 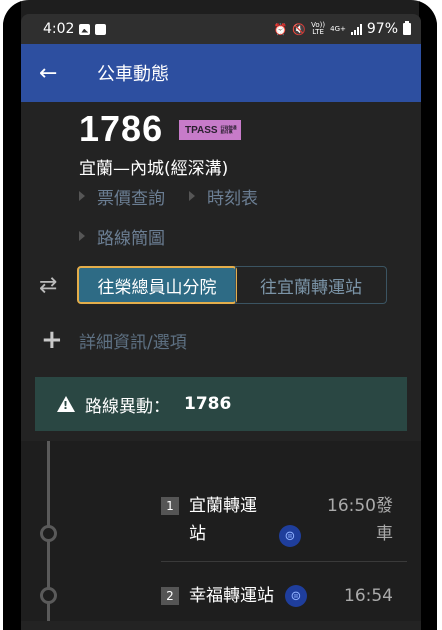 What do you see at coordinates (231, 596) in the screenshot?
I see `stop-name: 幸福轉運站` at bounding box center [231, 596].